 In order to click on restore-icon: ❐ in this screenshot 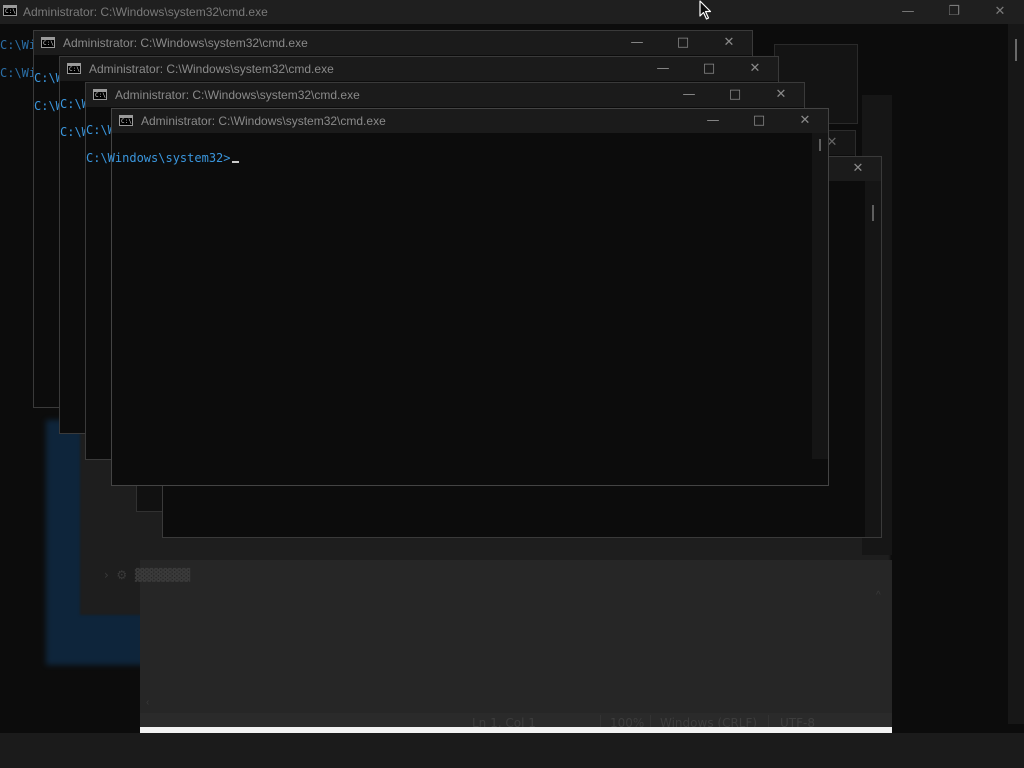, I will do `click(954, 11)`.